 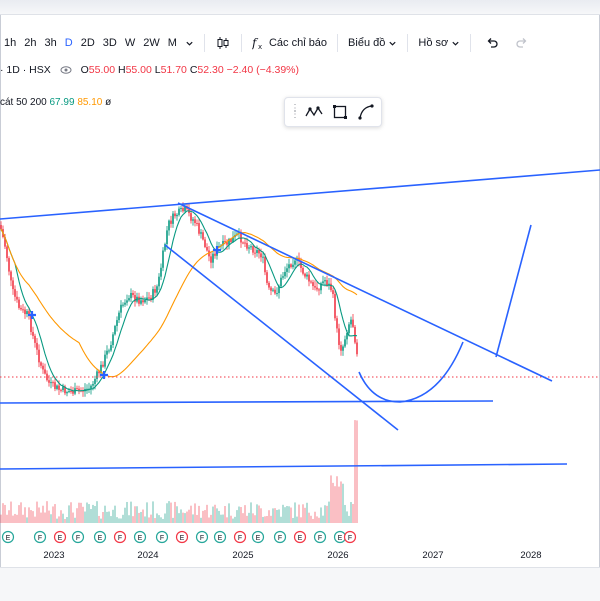 What do you see at coordinates (108, 102) in the screenshot?
I see `ma-legend-end: ø` at bounding box center [108, 102].